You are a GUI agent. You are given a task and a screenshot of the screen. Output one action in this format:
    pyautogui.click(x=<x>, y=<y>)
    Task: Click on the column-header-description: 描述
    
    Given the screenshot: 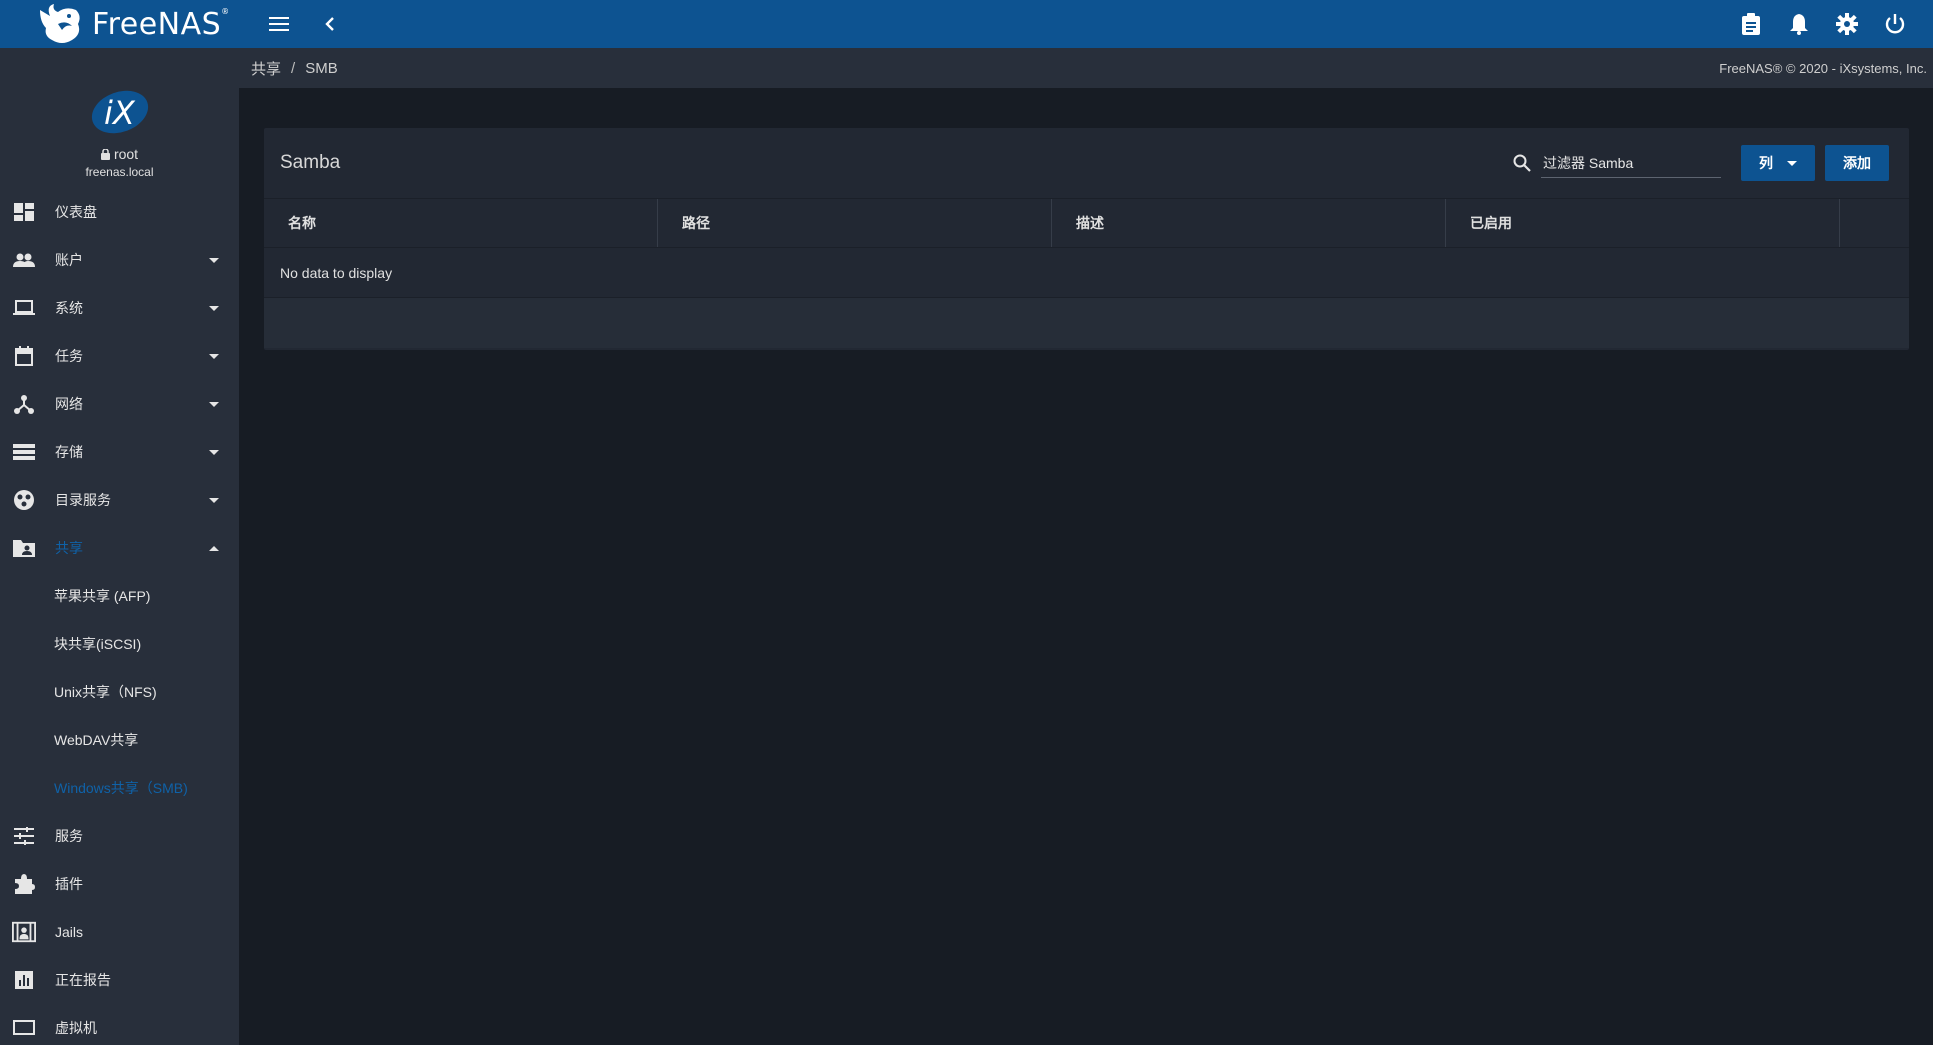 What is the action you would take?
    pyautogui.click(x=1249, y=223)
    